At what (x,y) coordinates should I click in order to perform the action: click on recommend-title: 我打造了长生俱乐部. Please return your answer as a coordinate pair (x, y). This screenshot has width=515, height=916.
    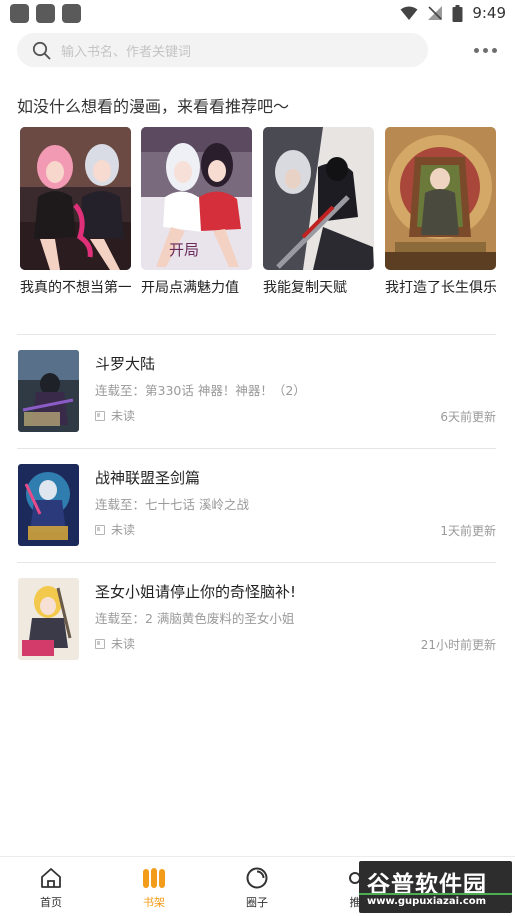
    Looking at the image, I should click on (440, 288).